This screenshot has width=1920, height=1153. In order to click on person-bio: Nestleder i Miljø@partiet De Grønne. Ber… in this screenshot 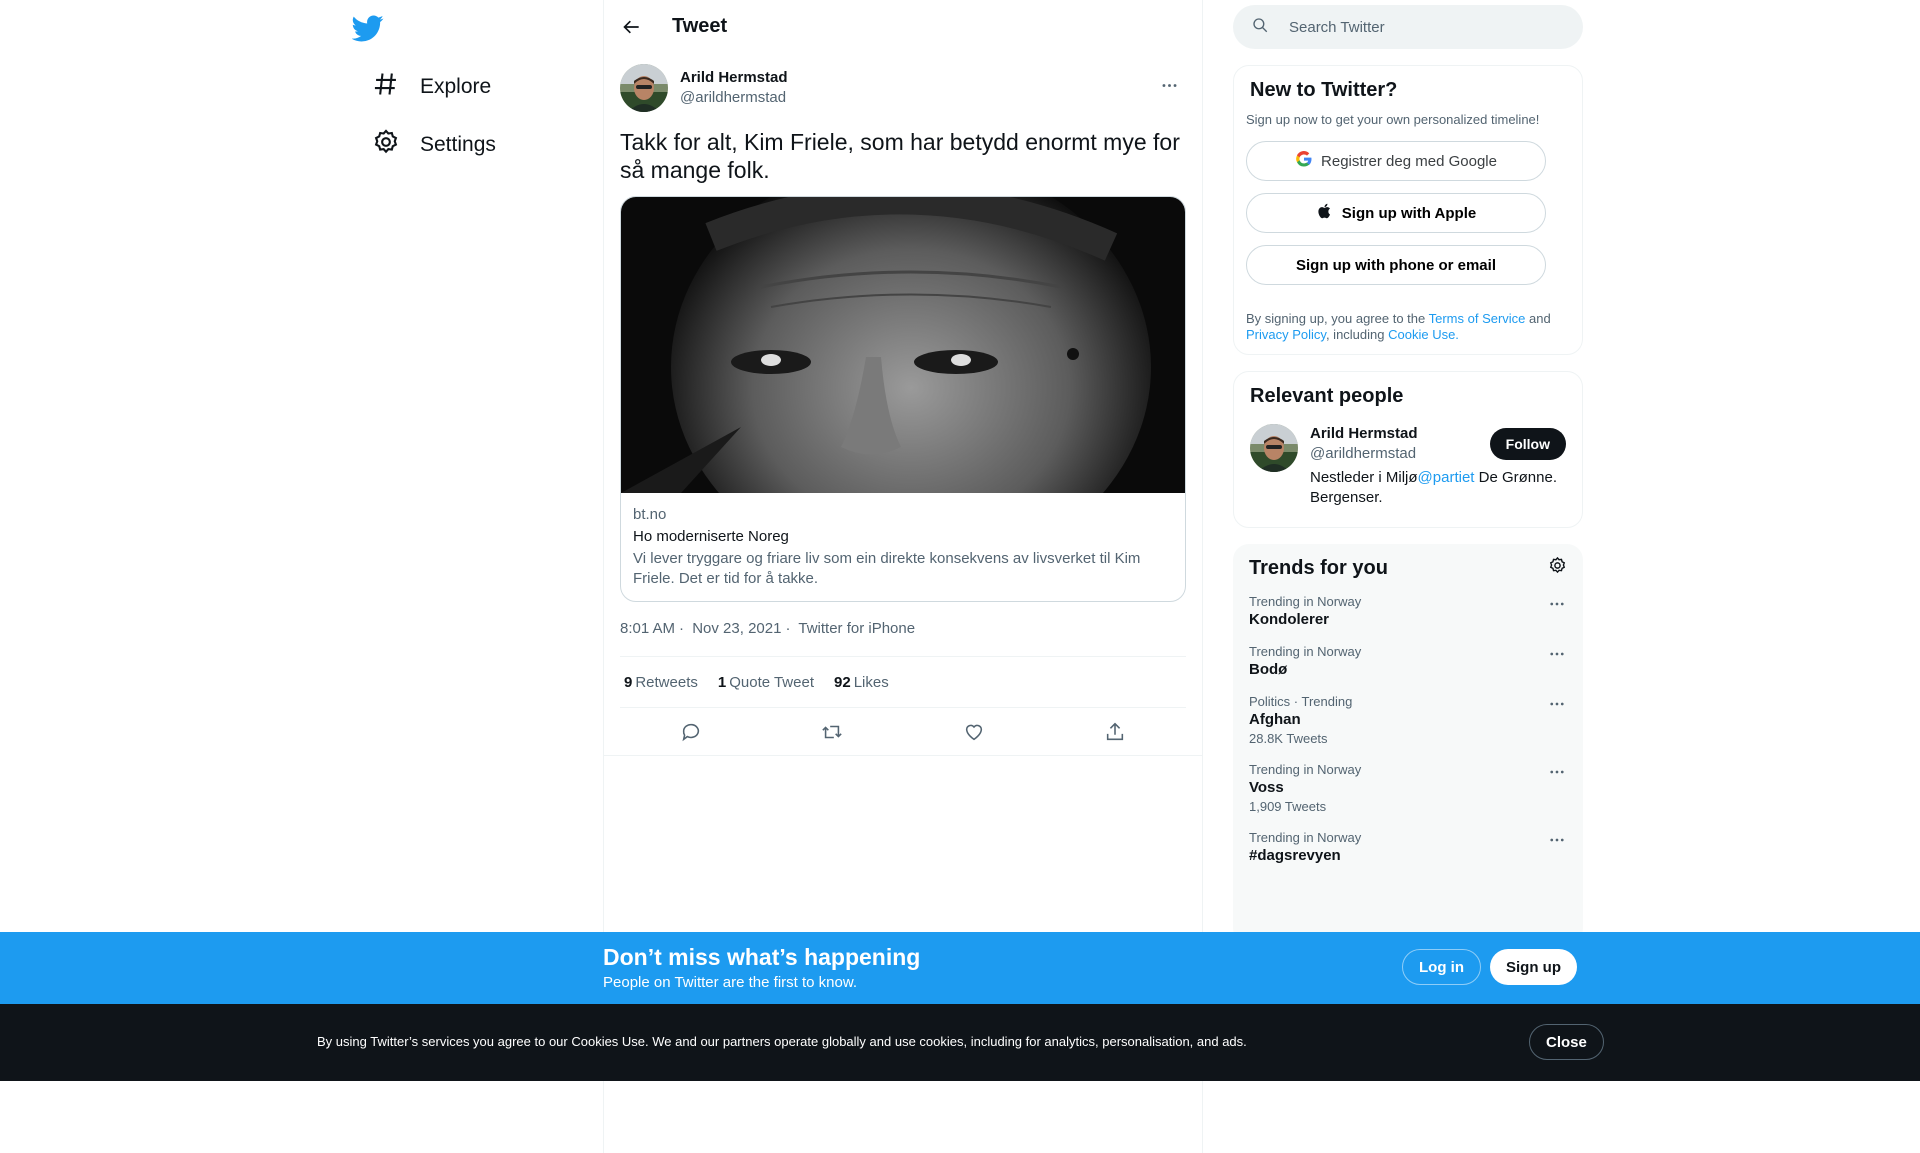, I will do `click(1440, 488)`.